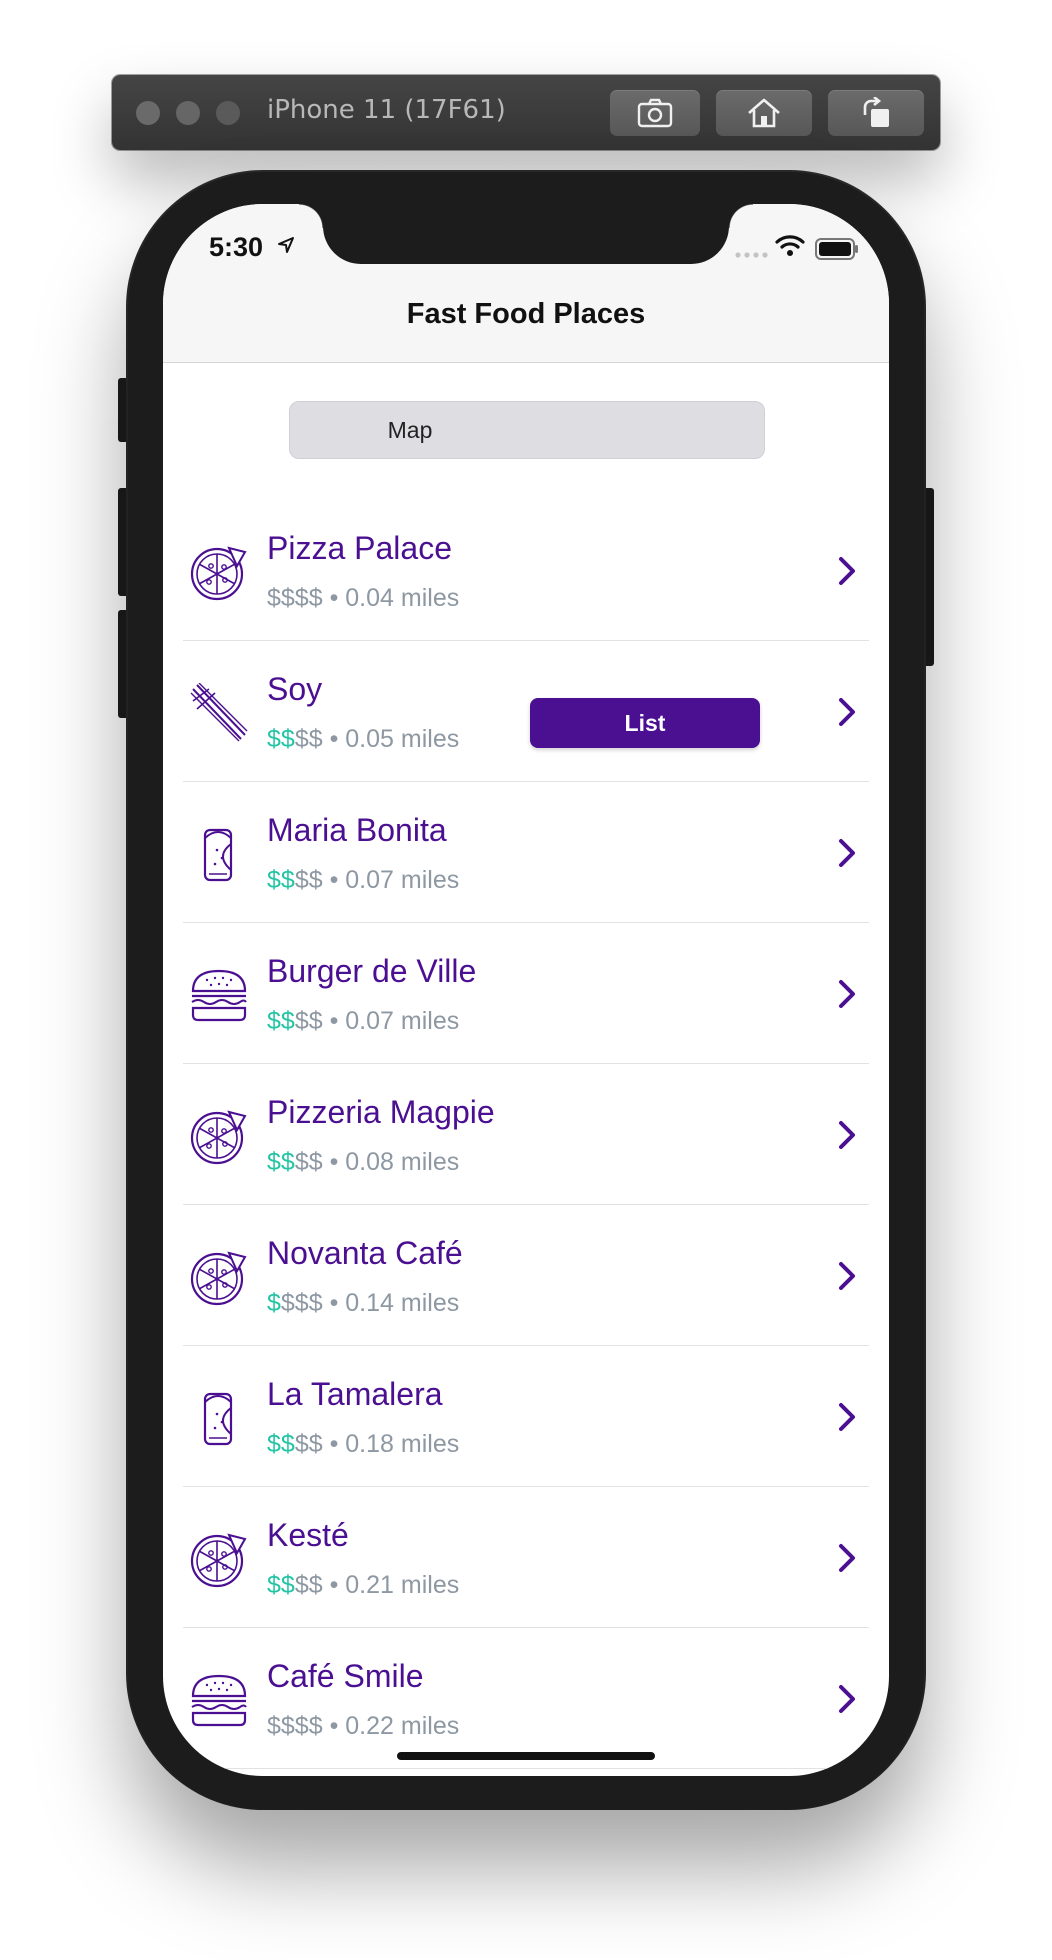 The height and width of the screenshot is (1960, 1052). I want to click on status-time: 5:30, so click(236, 247).